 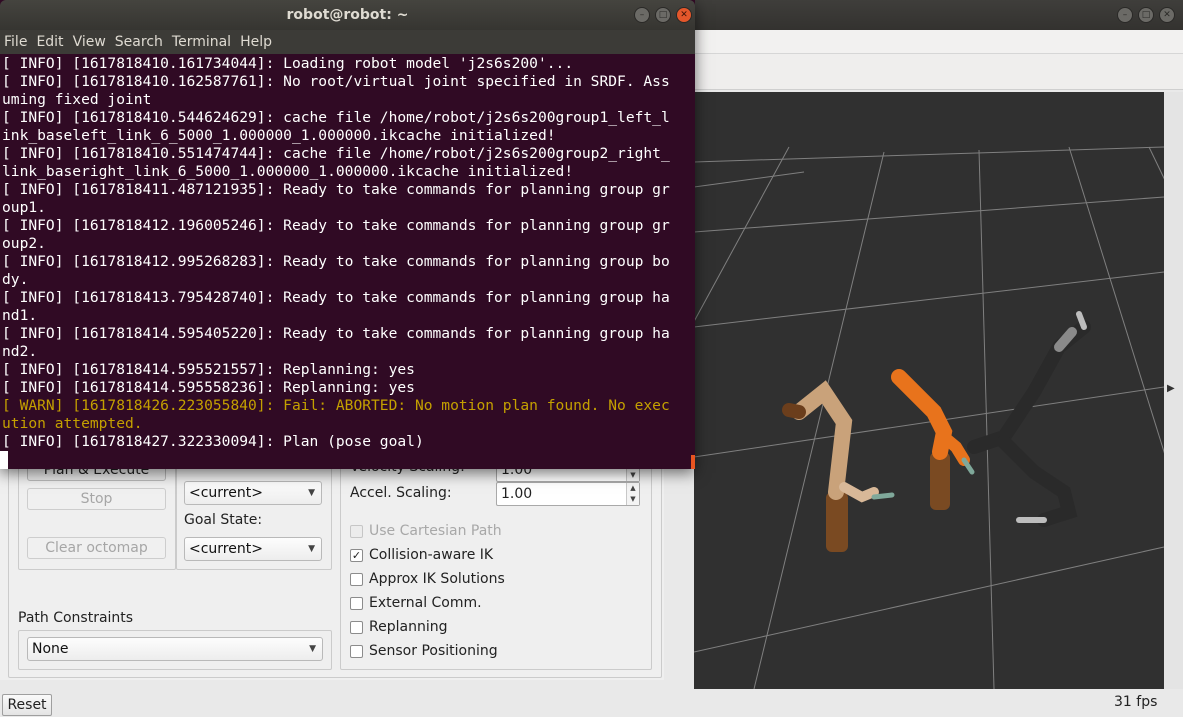 I want to click on terminal-titlebar: robot@robot: ~ – □ ✕, so click(x=347, y=15).